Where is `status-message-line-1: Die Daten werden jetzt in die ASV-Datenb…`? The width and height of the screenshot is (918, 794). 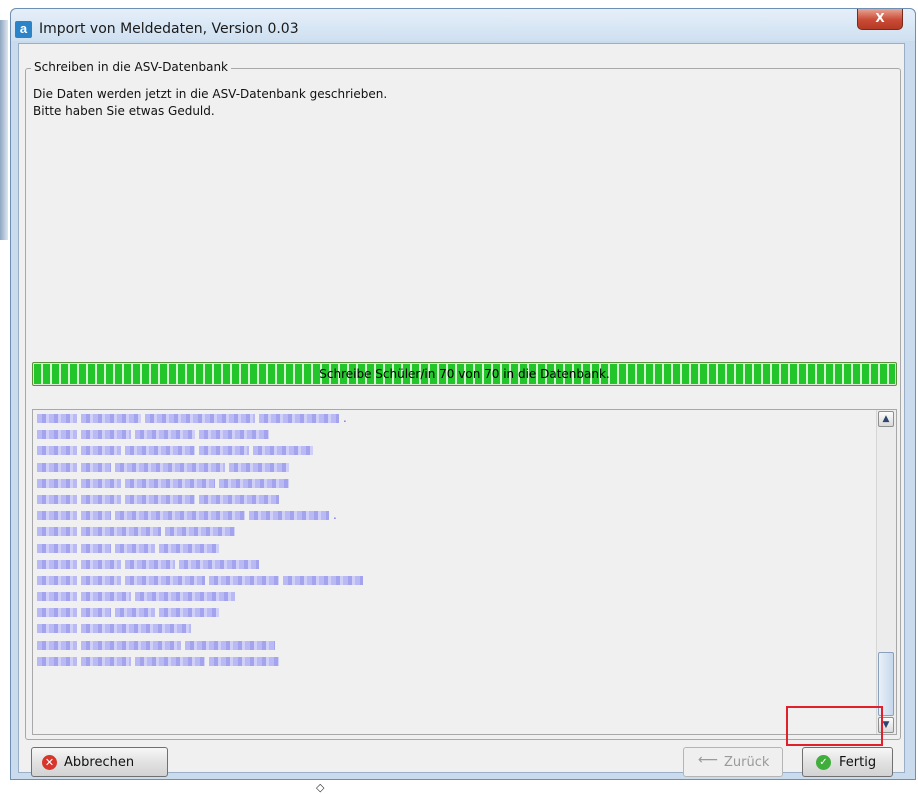 status-message-line-1: Die Daten werden jetzt in die ASV-Datenb… is located at coordinates (210, 94).